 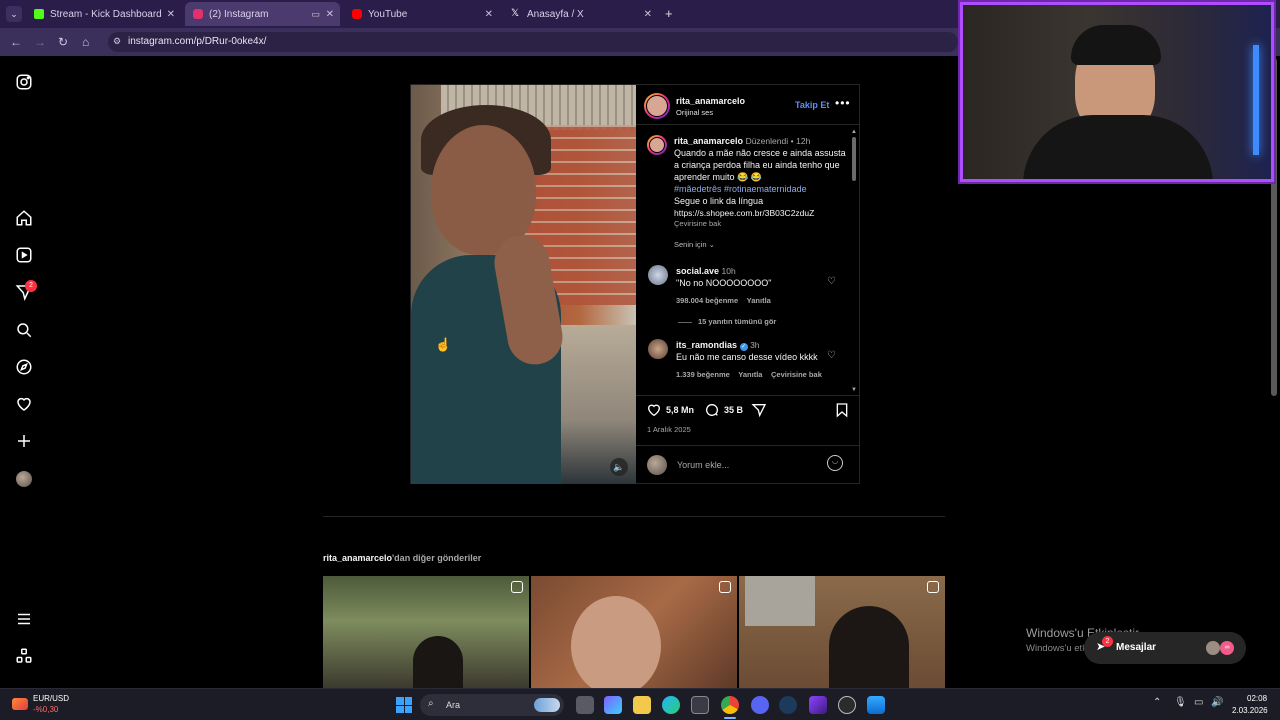 What do you see at coordinates (1180, 702) in the screenshot?
I see `microphone-icon: 🎙` at bounding box center [1180, 702].